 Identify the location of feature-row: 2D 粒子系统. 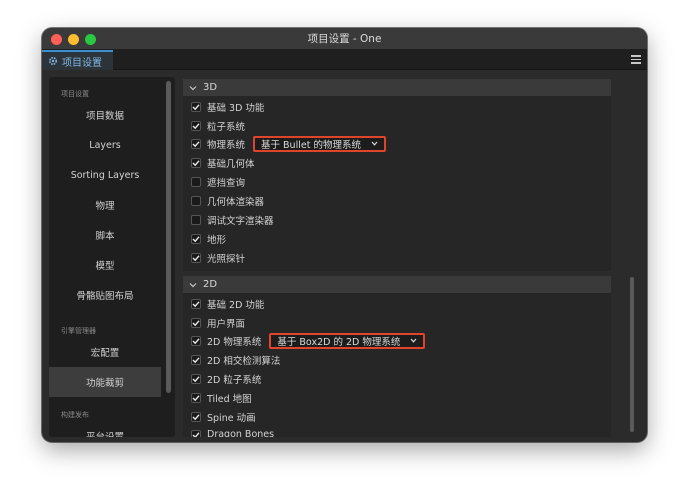
(226, 378).